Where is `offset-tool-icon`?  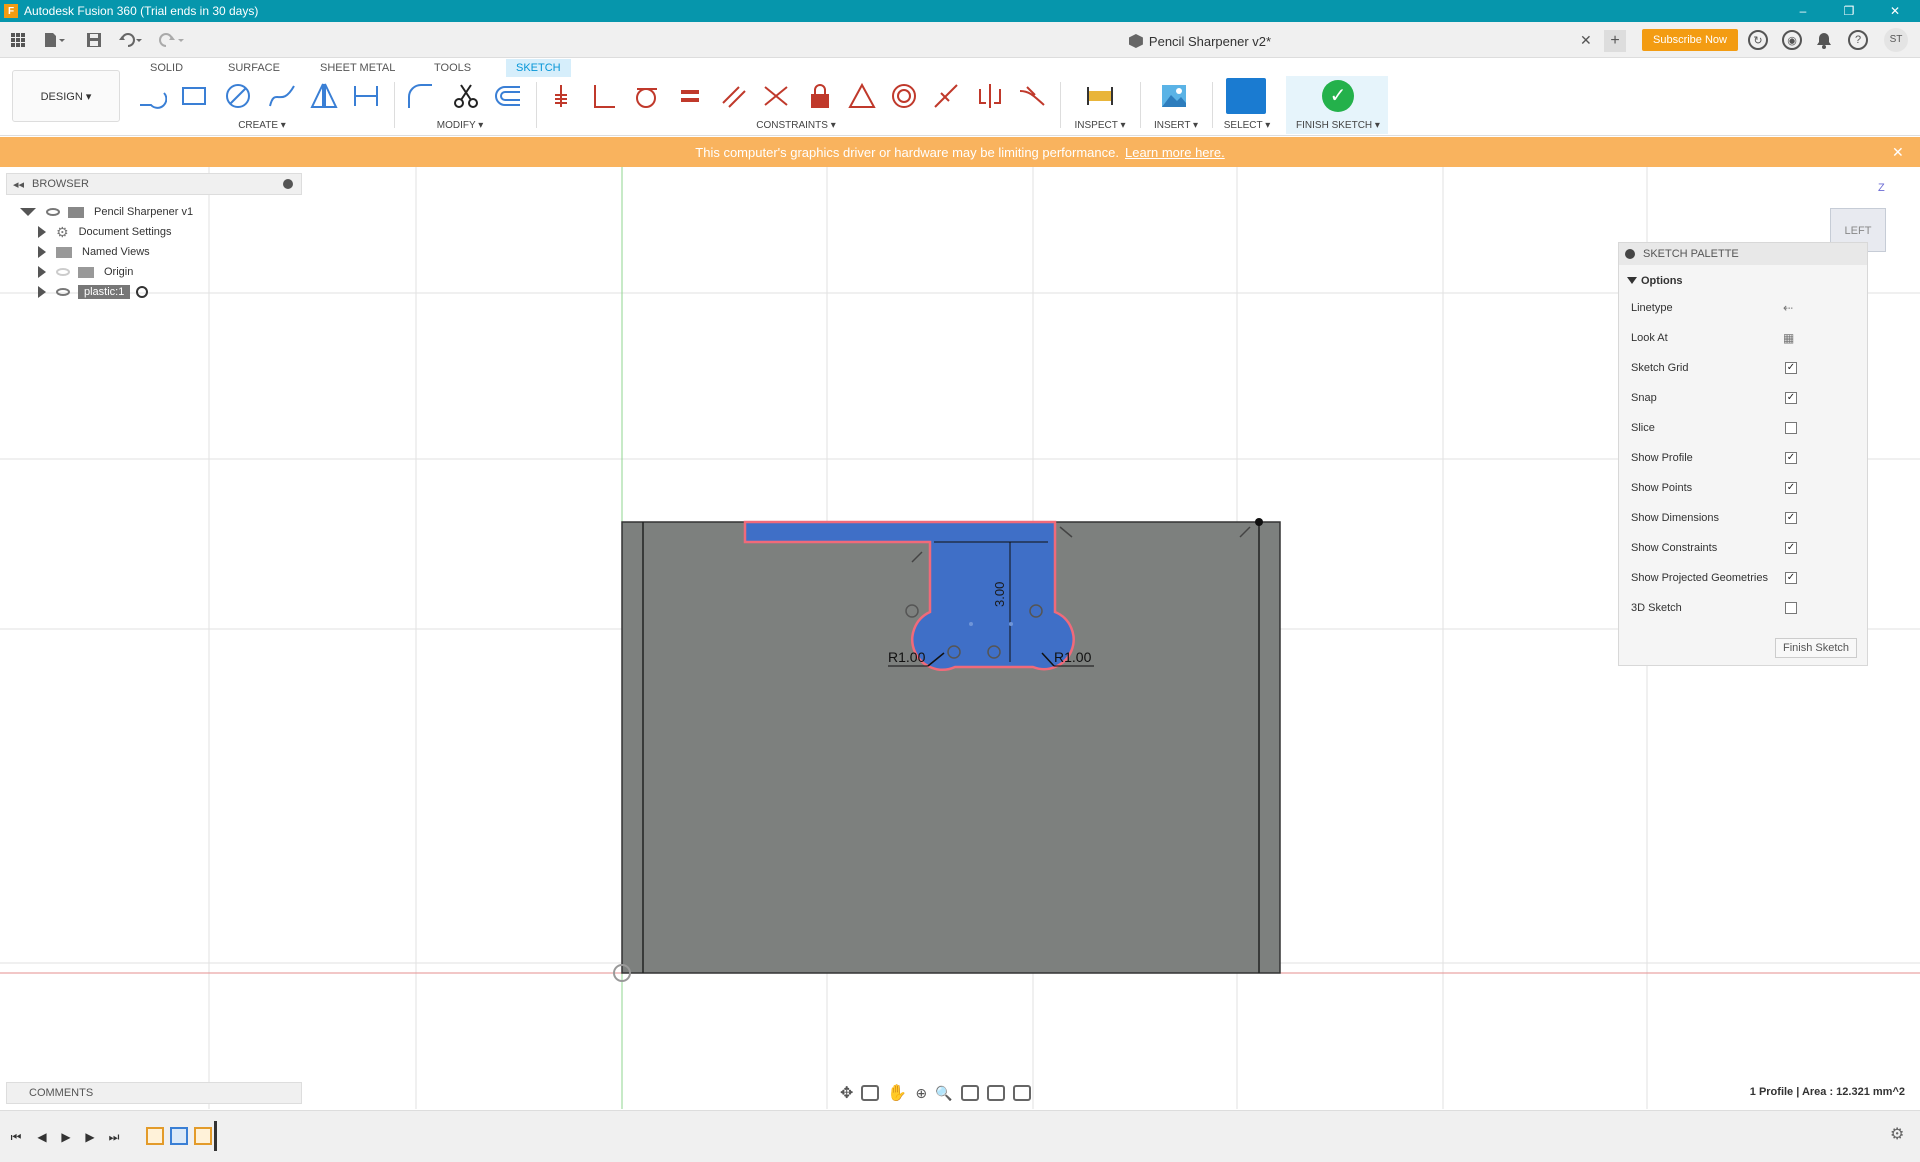
offset-tool-icon is located at coordinates (508, 96).